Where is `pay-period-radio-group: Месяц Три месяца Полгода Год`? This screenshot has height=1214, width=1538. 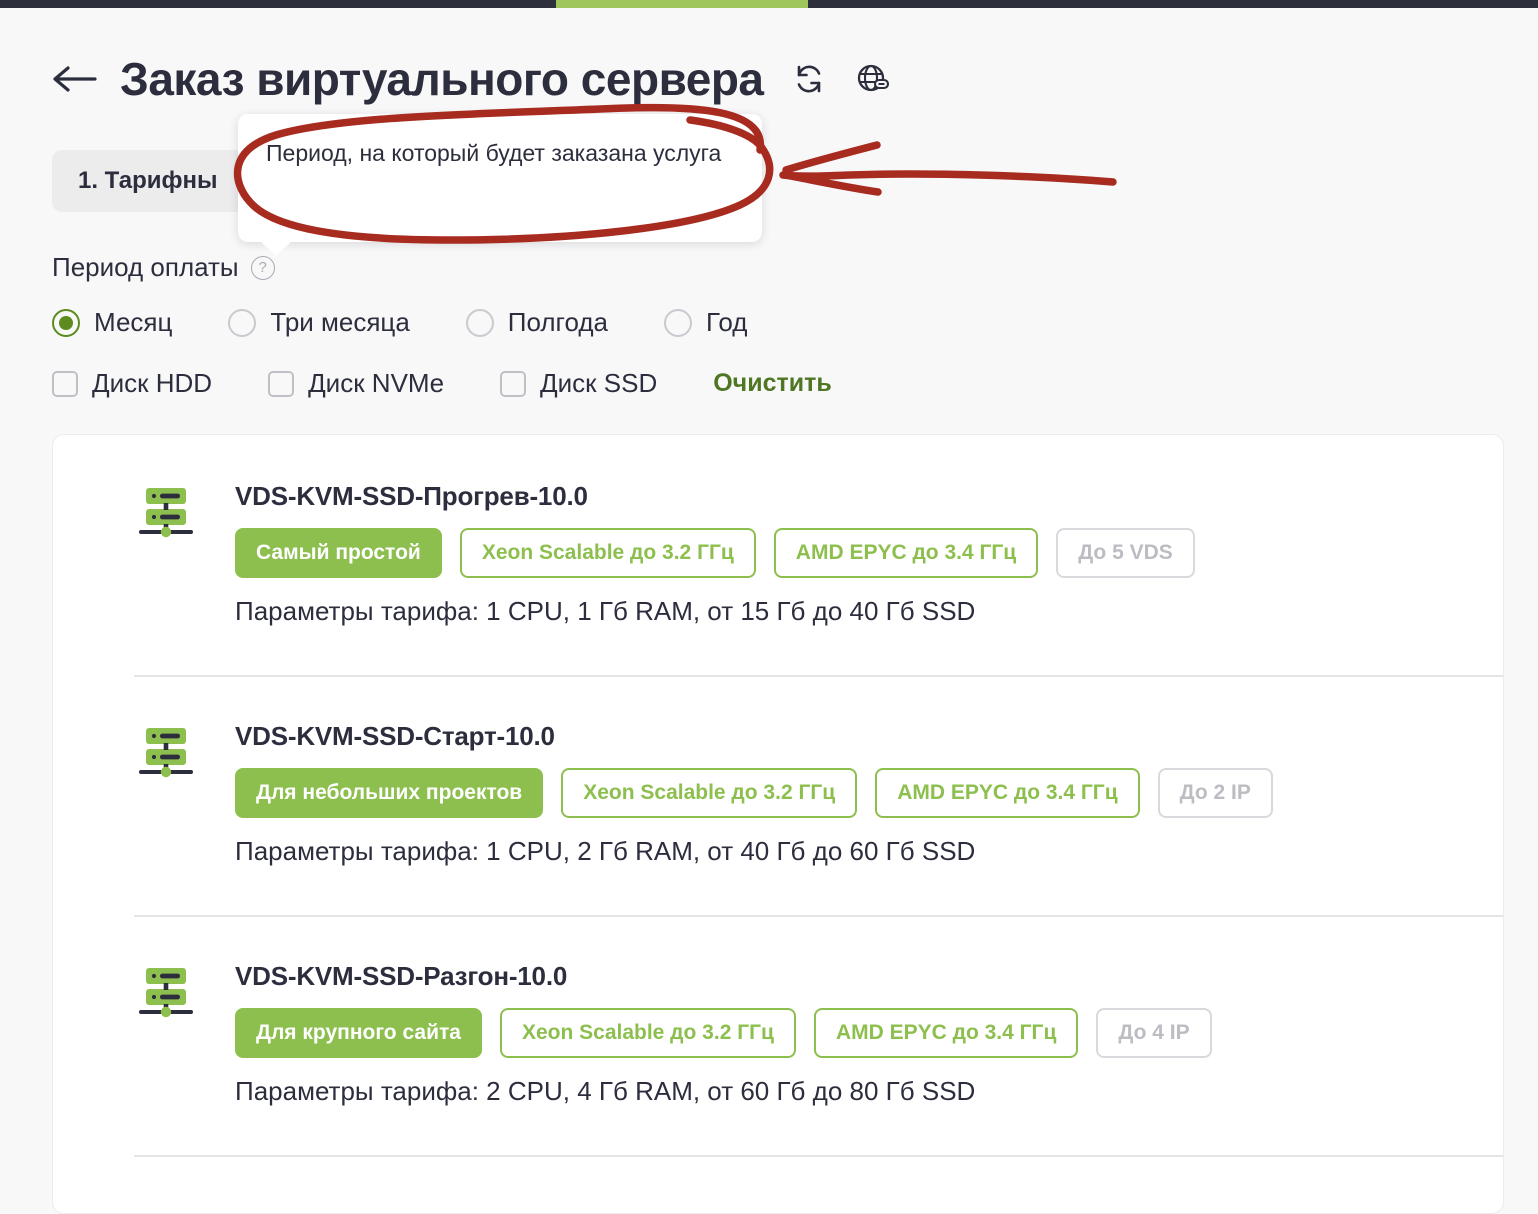
pay-period-radio-group: Месяц Три месяца Полгода Год is located at coordinates (762, 322).